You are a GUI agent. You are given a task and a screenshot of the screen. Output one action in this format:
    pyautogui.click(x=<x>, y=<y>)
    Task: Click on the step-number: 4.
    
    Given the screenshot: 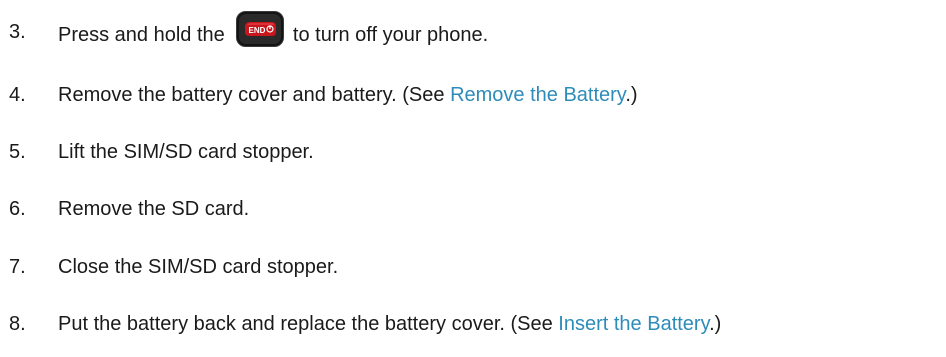 What is the action you would take?
    pyautogui.click(x=17, y=95)
    